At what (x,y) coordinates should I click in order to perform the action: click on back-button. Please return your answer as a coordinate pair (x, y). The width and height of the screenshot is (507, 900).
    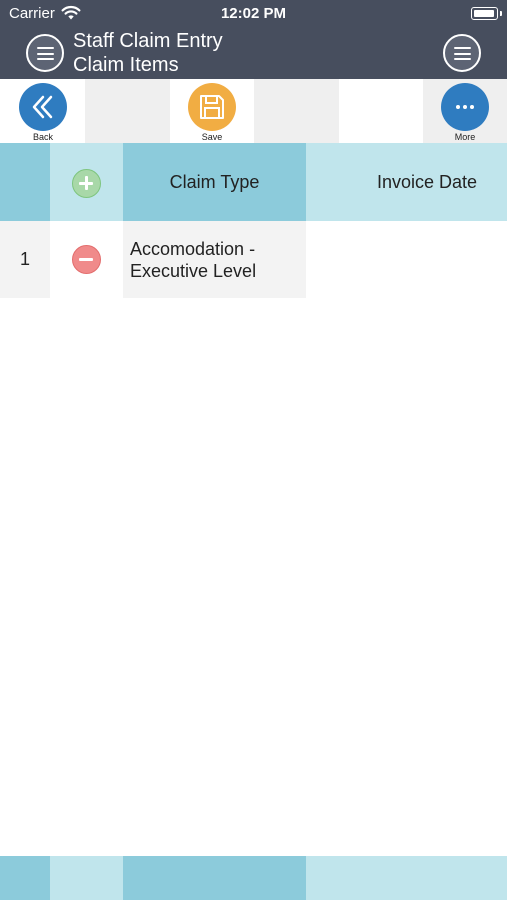
    Looking at the image, I should click on (43, 107).